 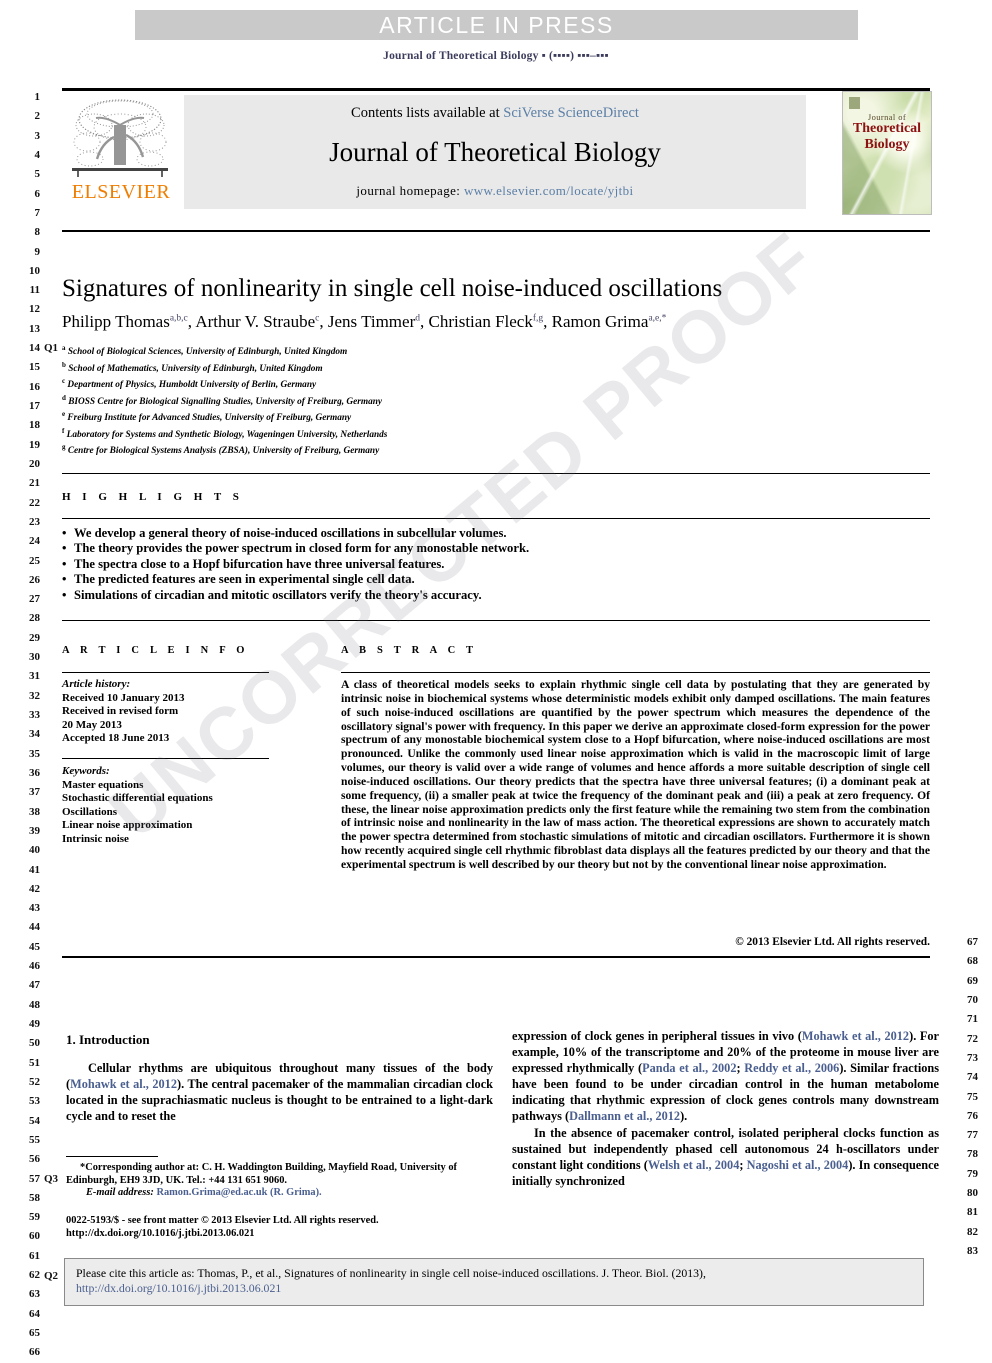 I want to click on line-number: 36, so click(x=34, y=772).